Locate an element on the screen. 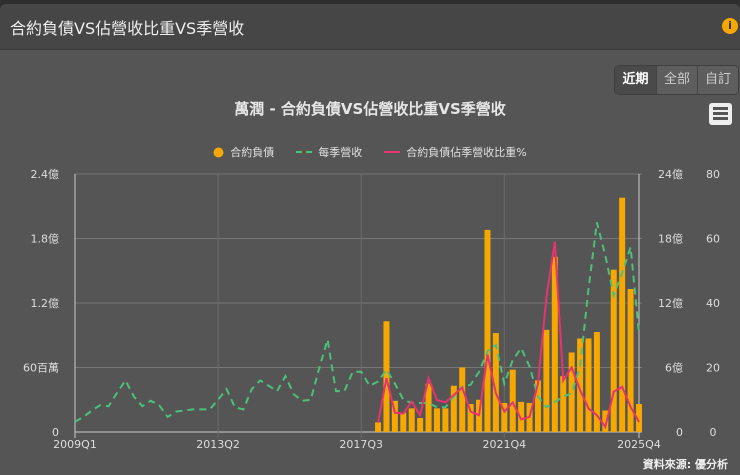  y-right-tick-label: 0 is located at coordinates (679, 432).